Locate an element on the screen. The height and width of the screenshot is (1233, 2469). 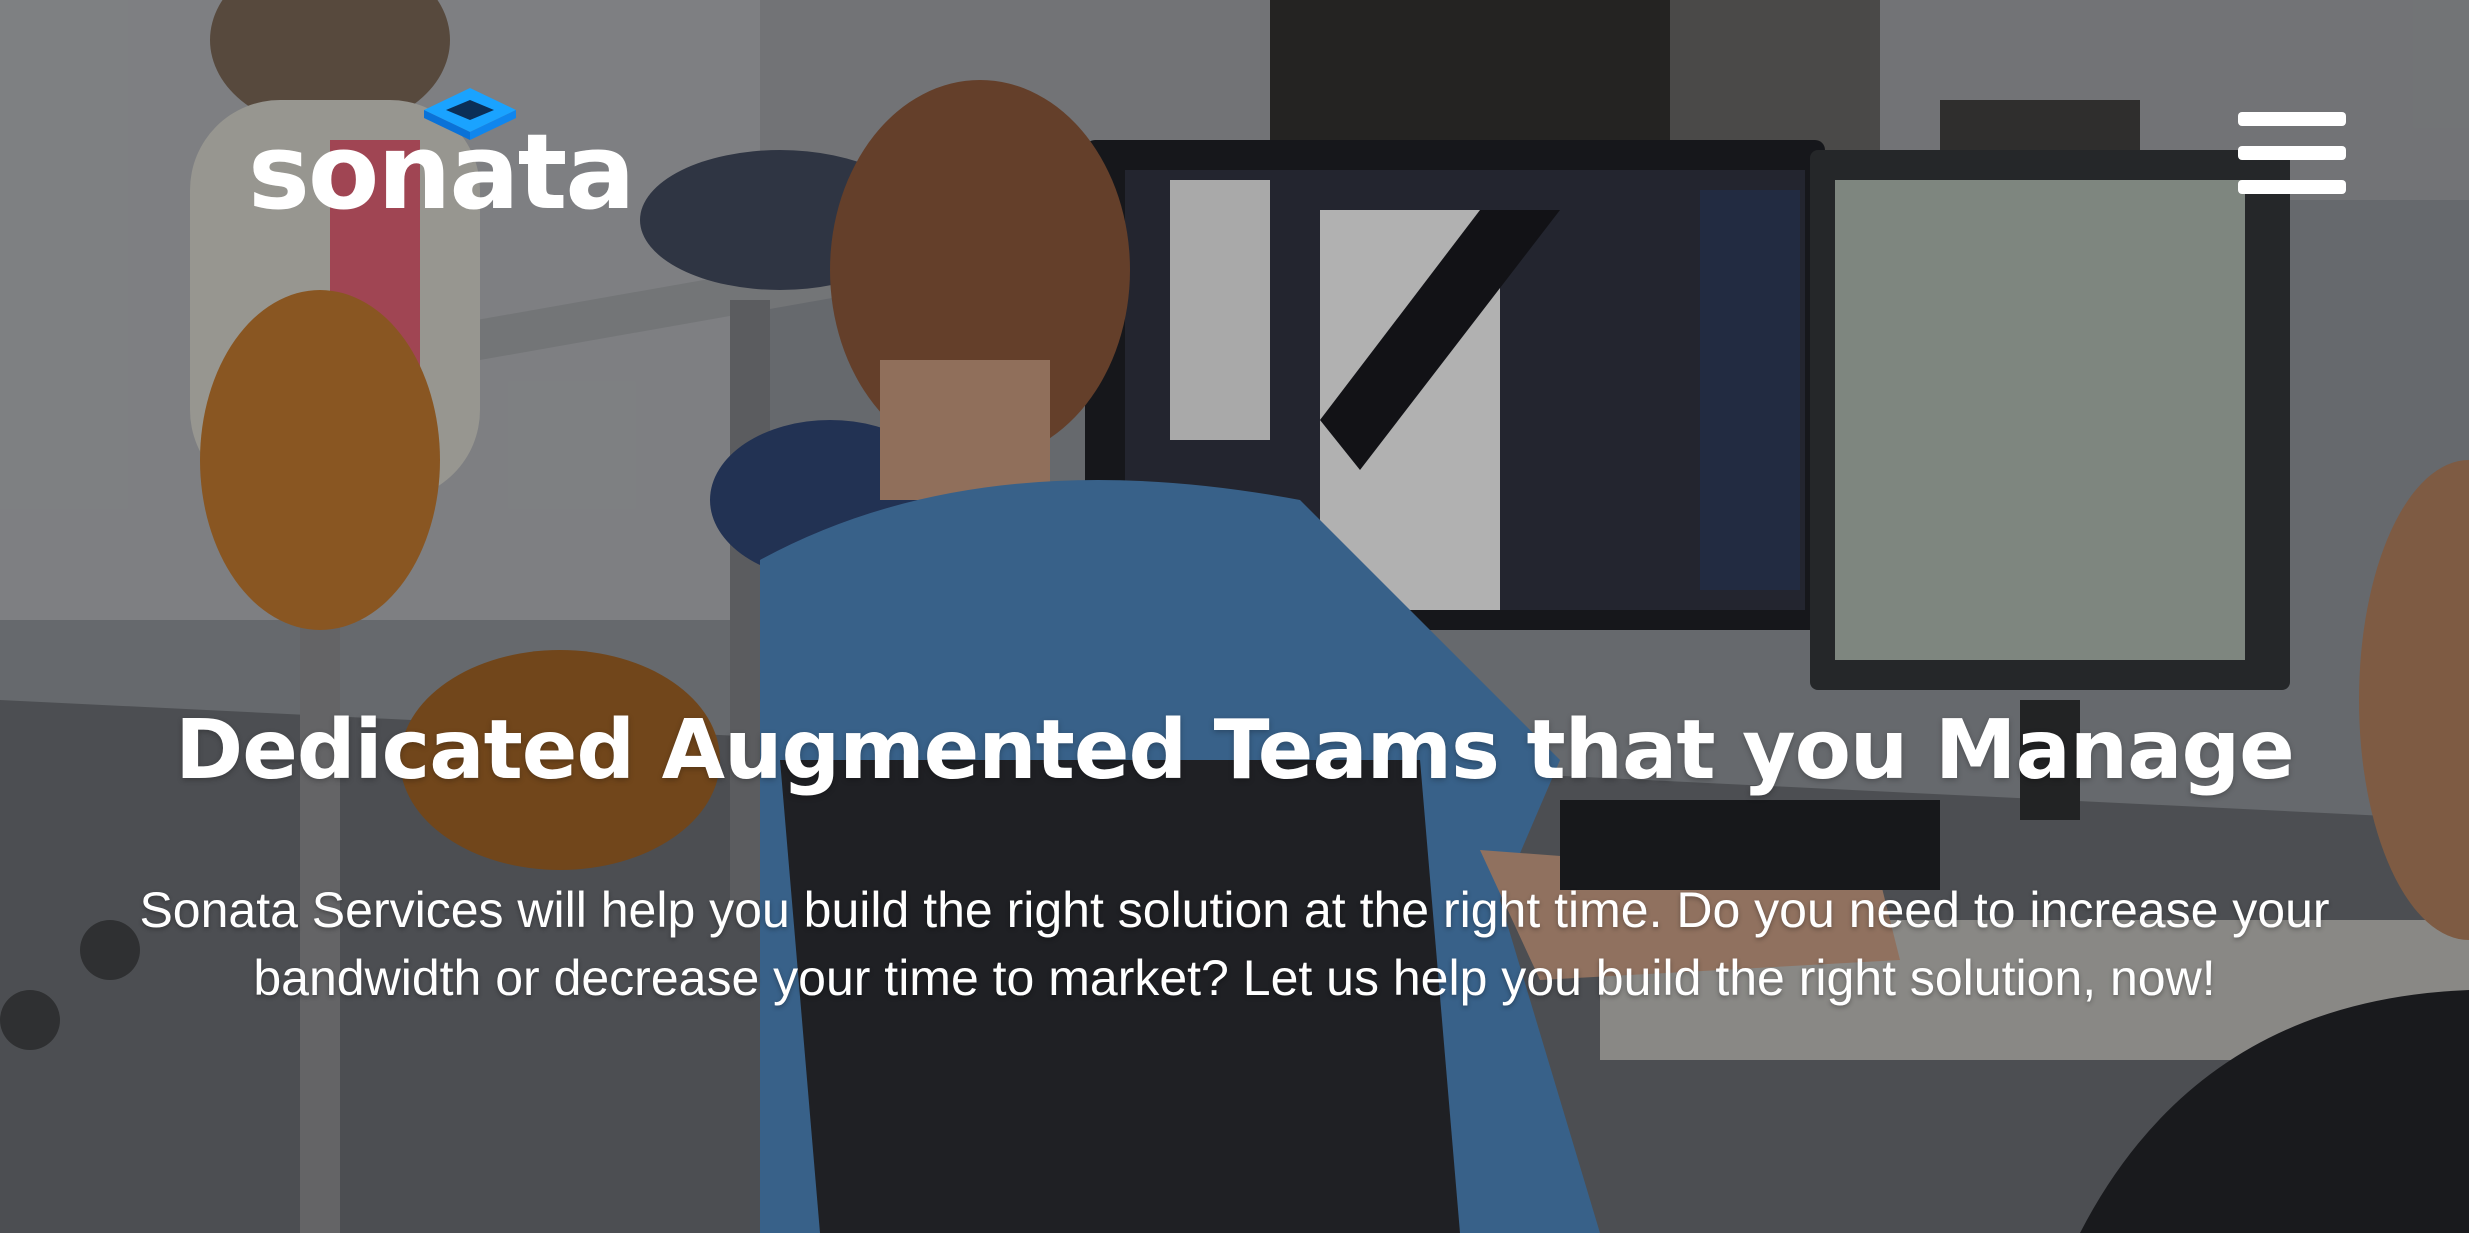
menu-bar-middle is located at coordinates (2292, 153).